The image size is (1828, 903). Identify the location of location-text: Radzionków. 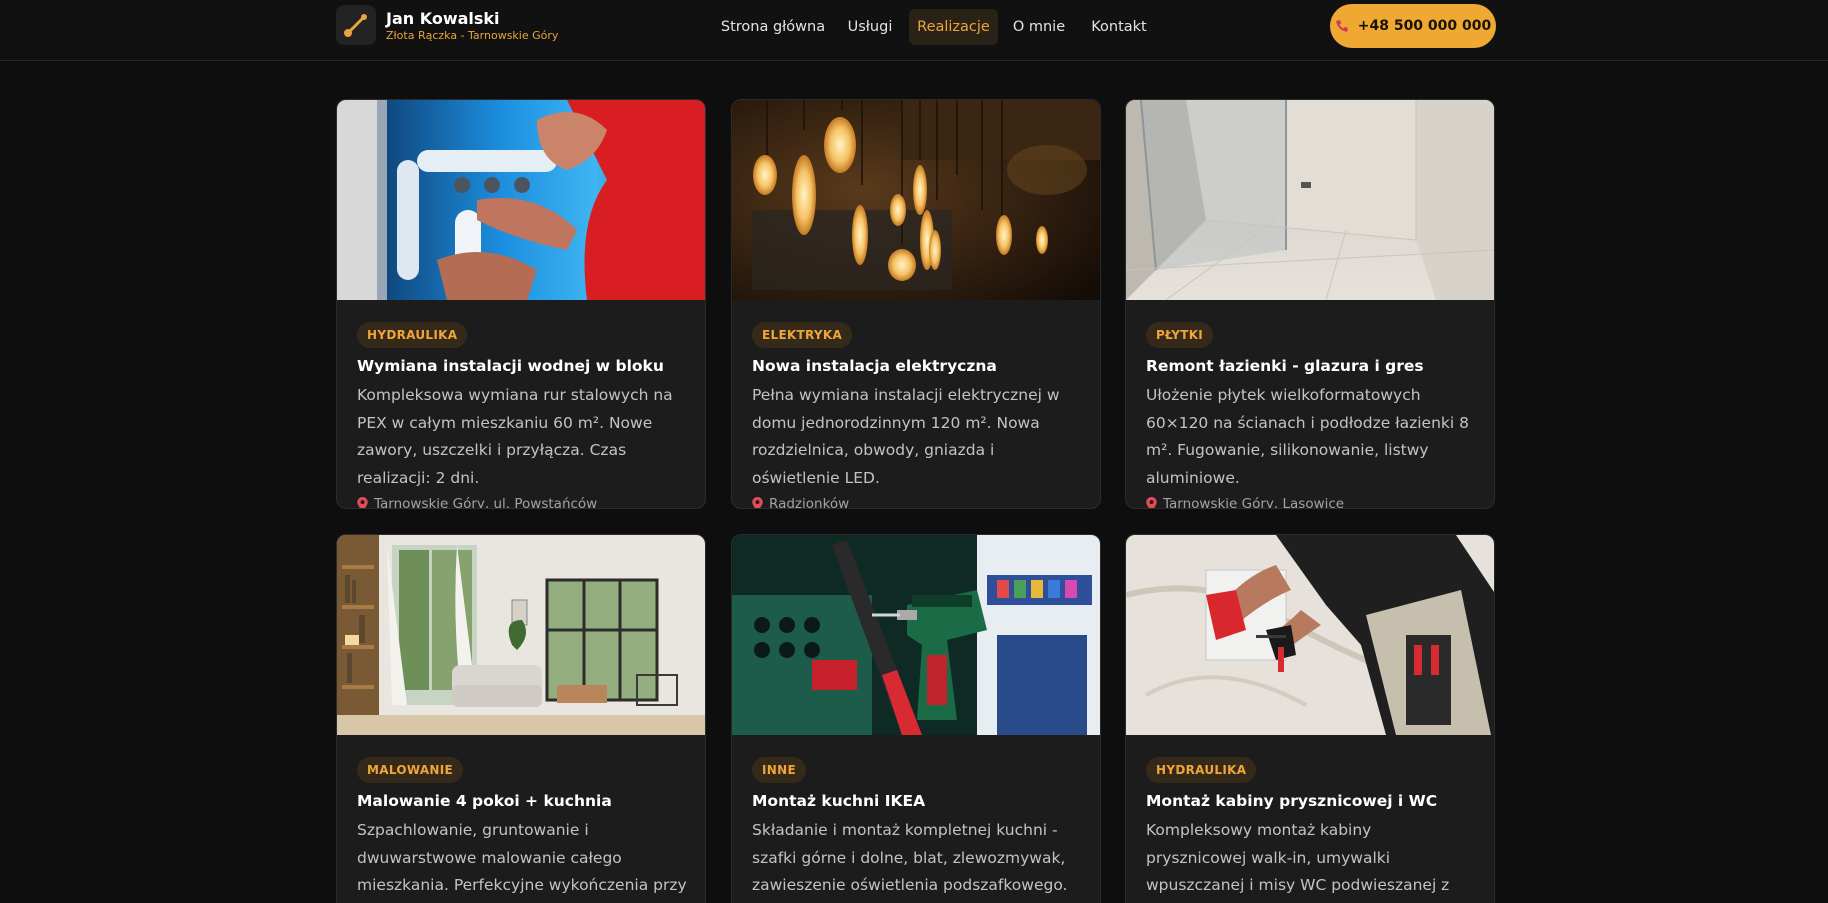
(809, 502).